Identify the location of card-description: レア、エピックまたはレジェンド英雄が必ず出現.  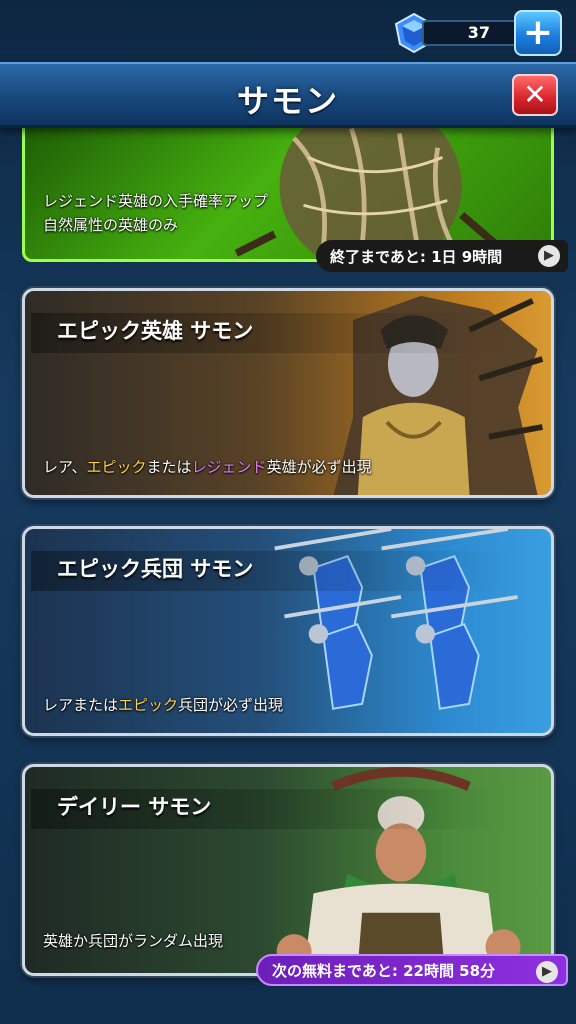
(207, 467).